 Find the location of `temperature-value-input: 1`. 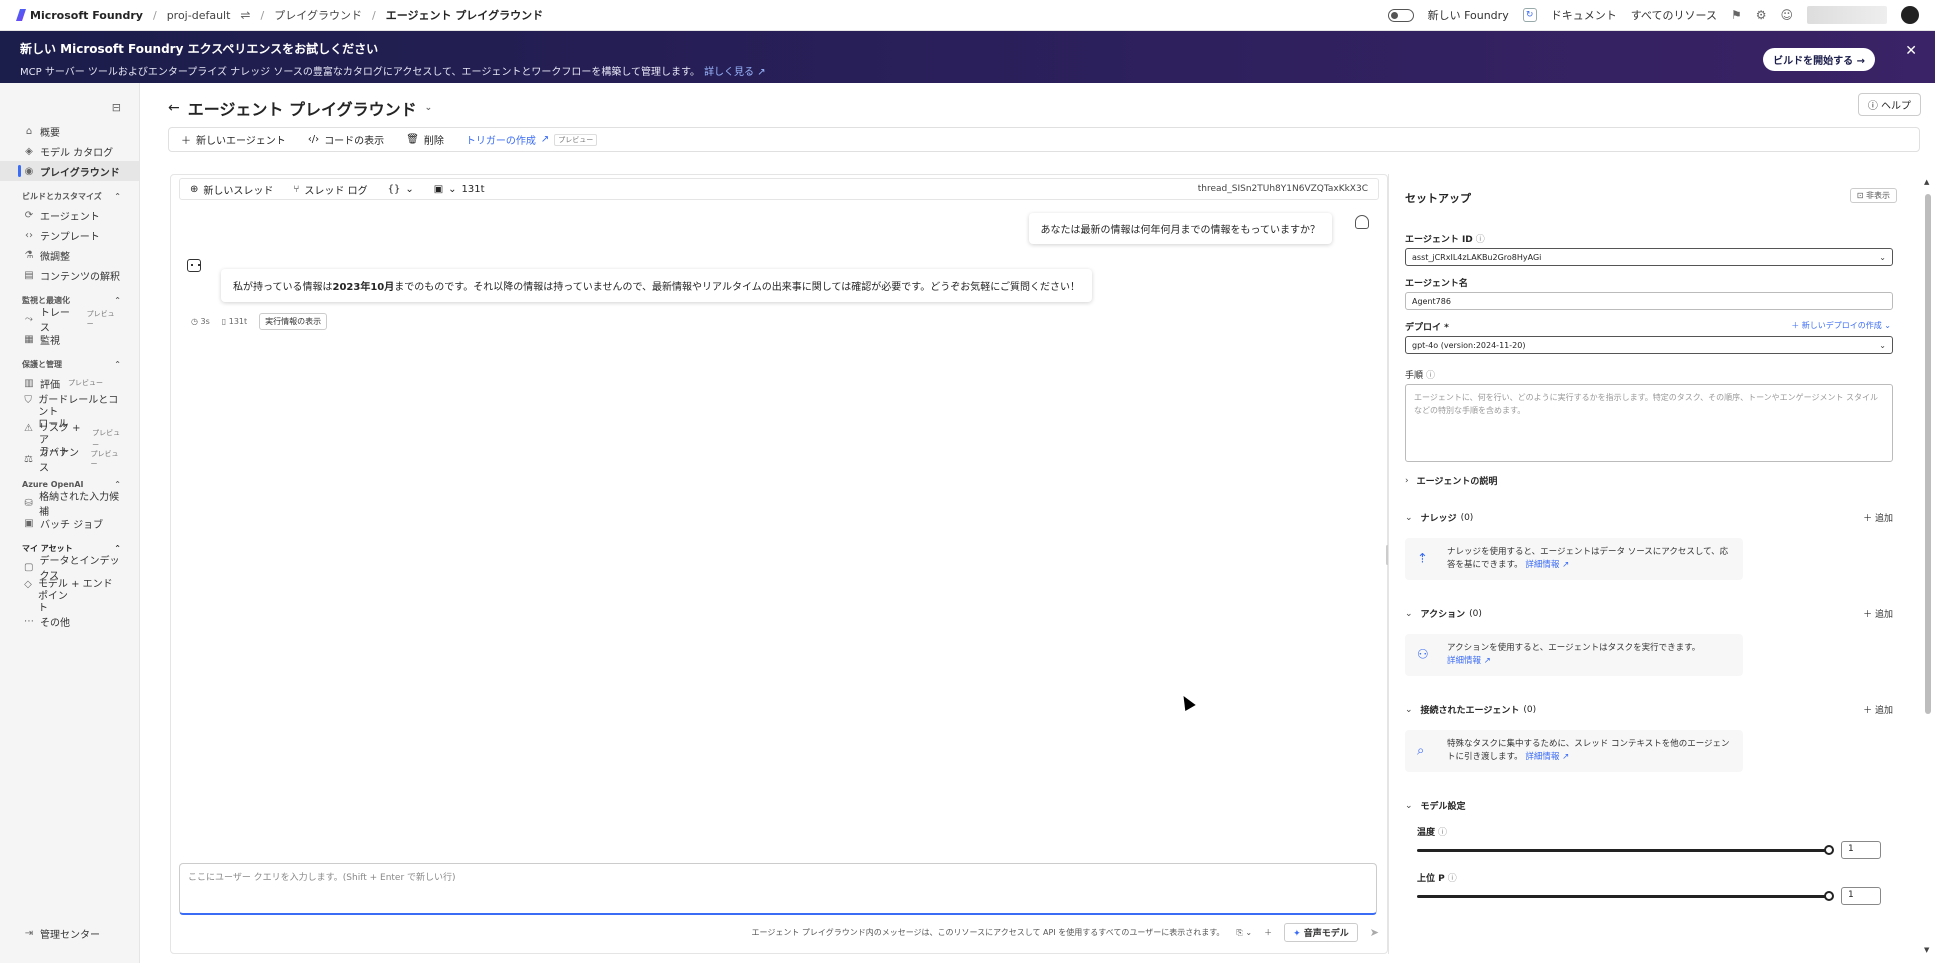

temperature-value-input: 1 is located at coordinates (1861, 850).